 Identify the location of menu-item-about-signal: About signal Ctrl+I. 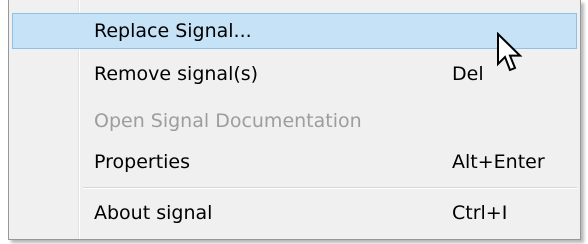
(294, 213).